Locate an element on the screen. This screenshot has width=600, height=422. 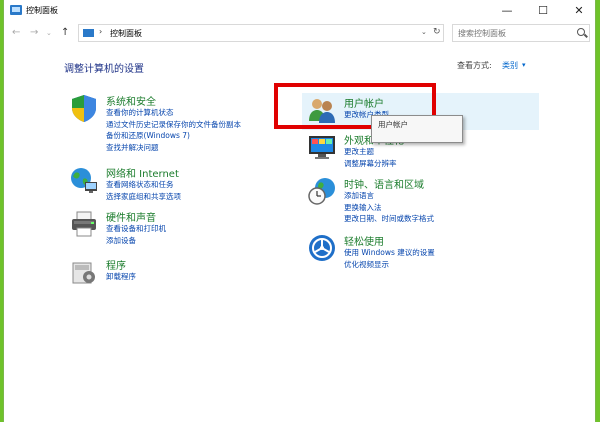
link-change-theme: 更改主题 is located at coordinates (370, 152).